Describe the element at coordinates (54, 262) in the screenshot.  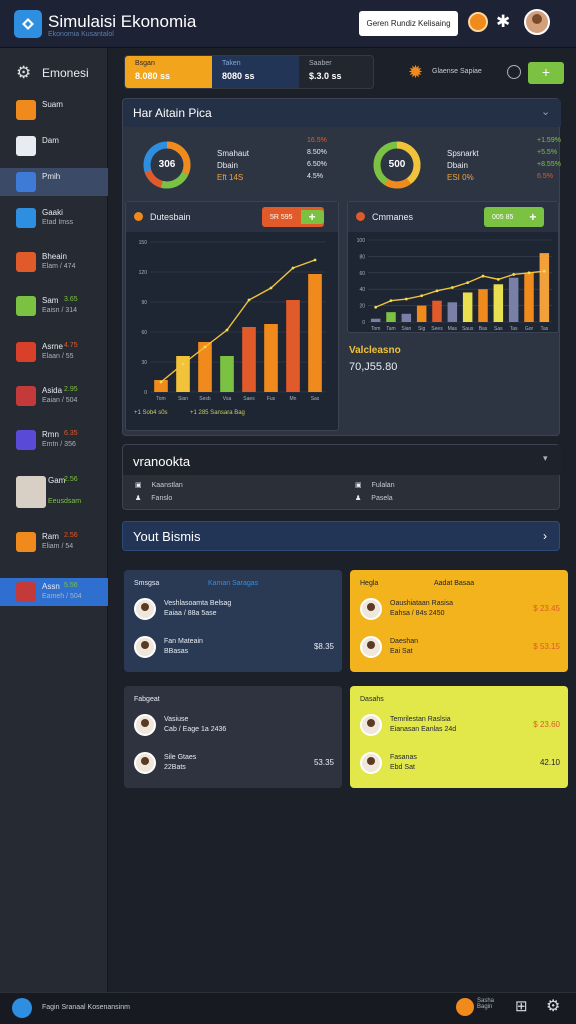
I see `sidebar-item: Bheain Elam / 474` at that location.